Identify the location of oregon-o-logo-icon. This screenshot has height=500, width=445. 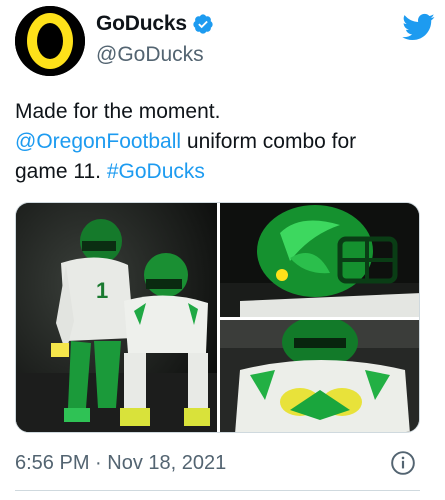
(50, 41).